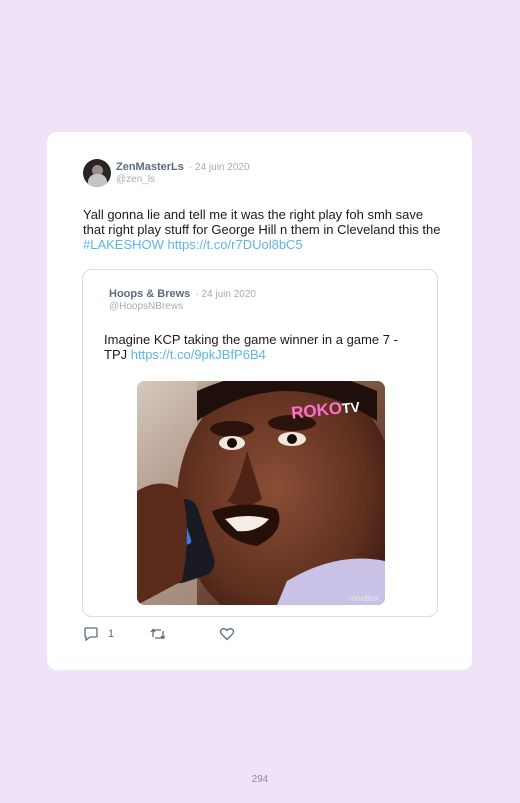 The image size is (520, 803). Describe the element at coordinates (135, 179) in the screenshot. I see `author-handle: @zen_ls` at that location.